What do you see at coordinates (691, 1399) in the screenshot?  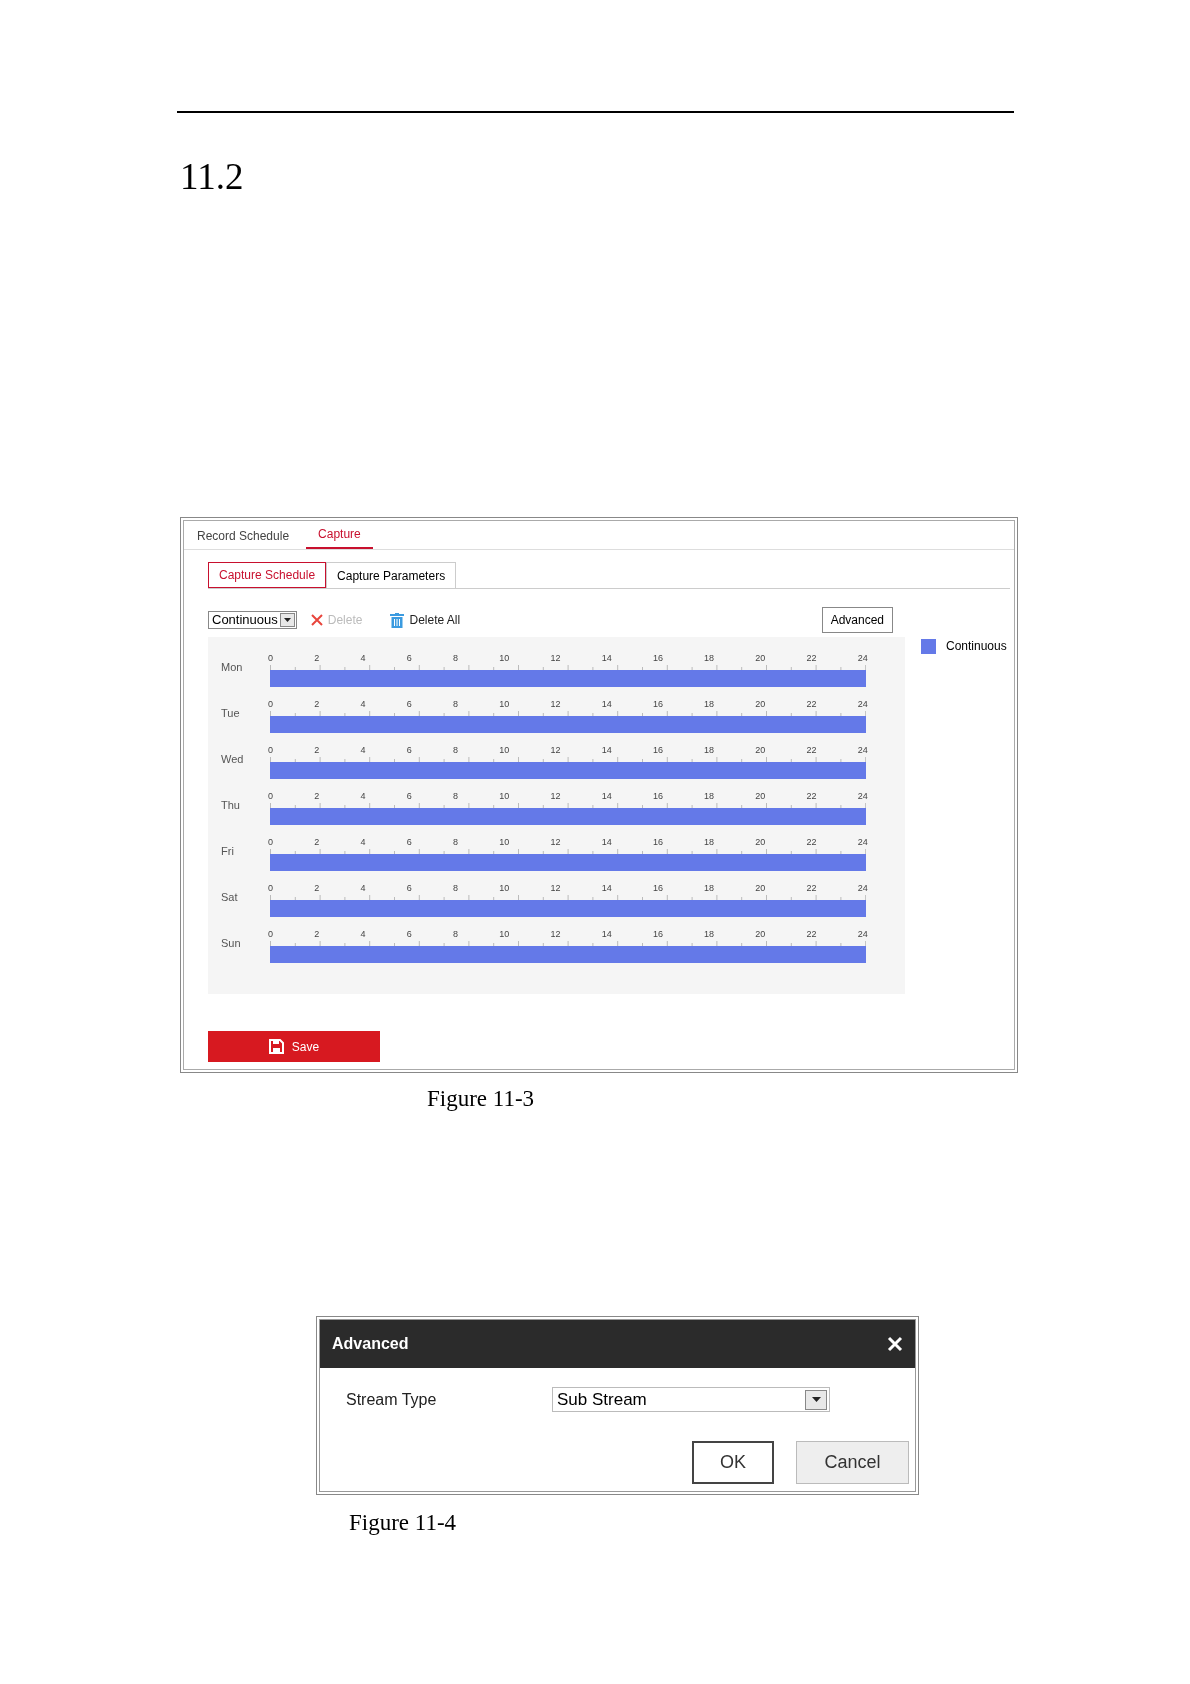 I see `stream-type-select: Sub Stream` at bounding box center [691, 1399].